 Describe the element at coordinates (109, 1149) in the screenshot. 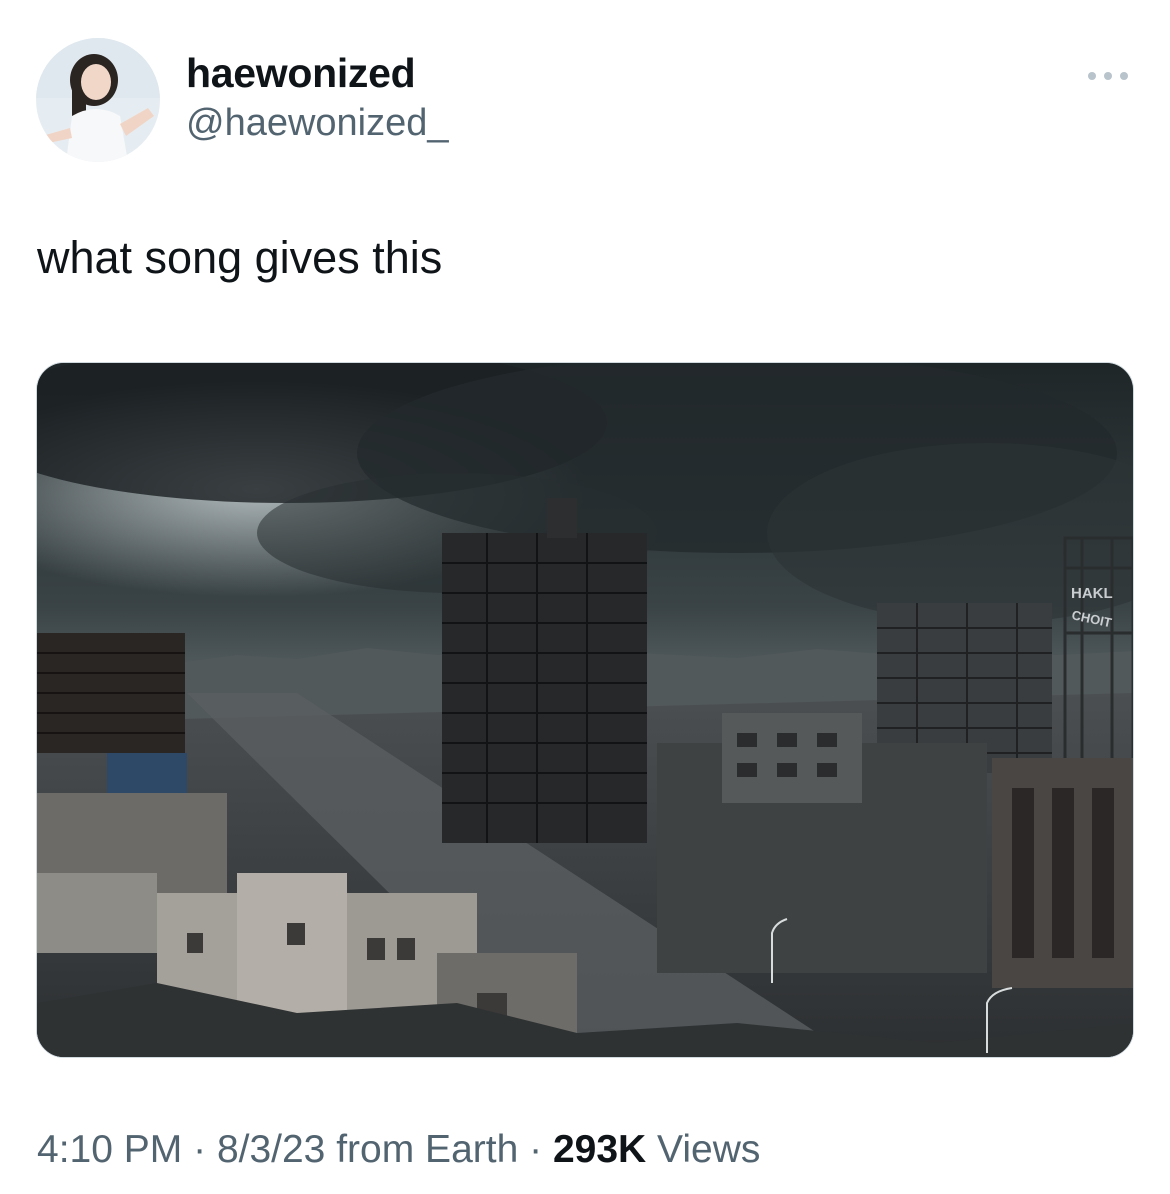

I see `tweet-time: 4:10 PM` at that location.